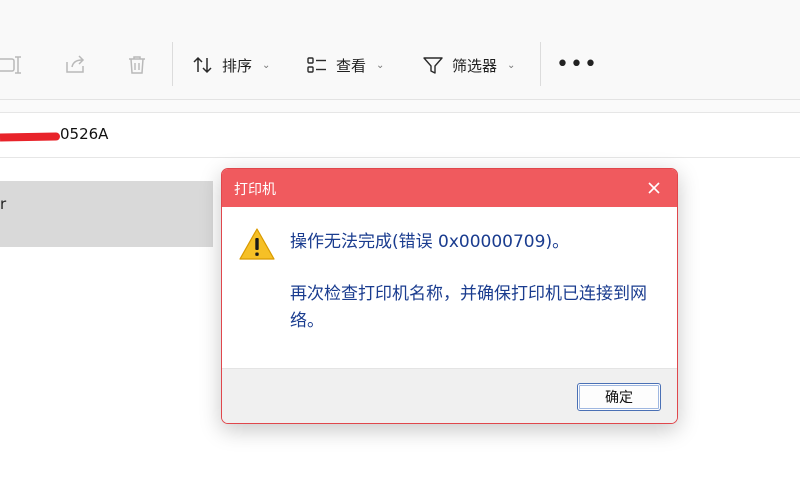 The width and height of the screenshot is (800, 500). I want to click on more-options-icon: •••, so click(577, 65).